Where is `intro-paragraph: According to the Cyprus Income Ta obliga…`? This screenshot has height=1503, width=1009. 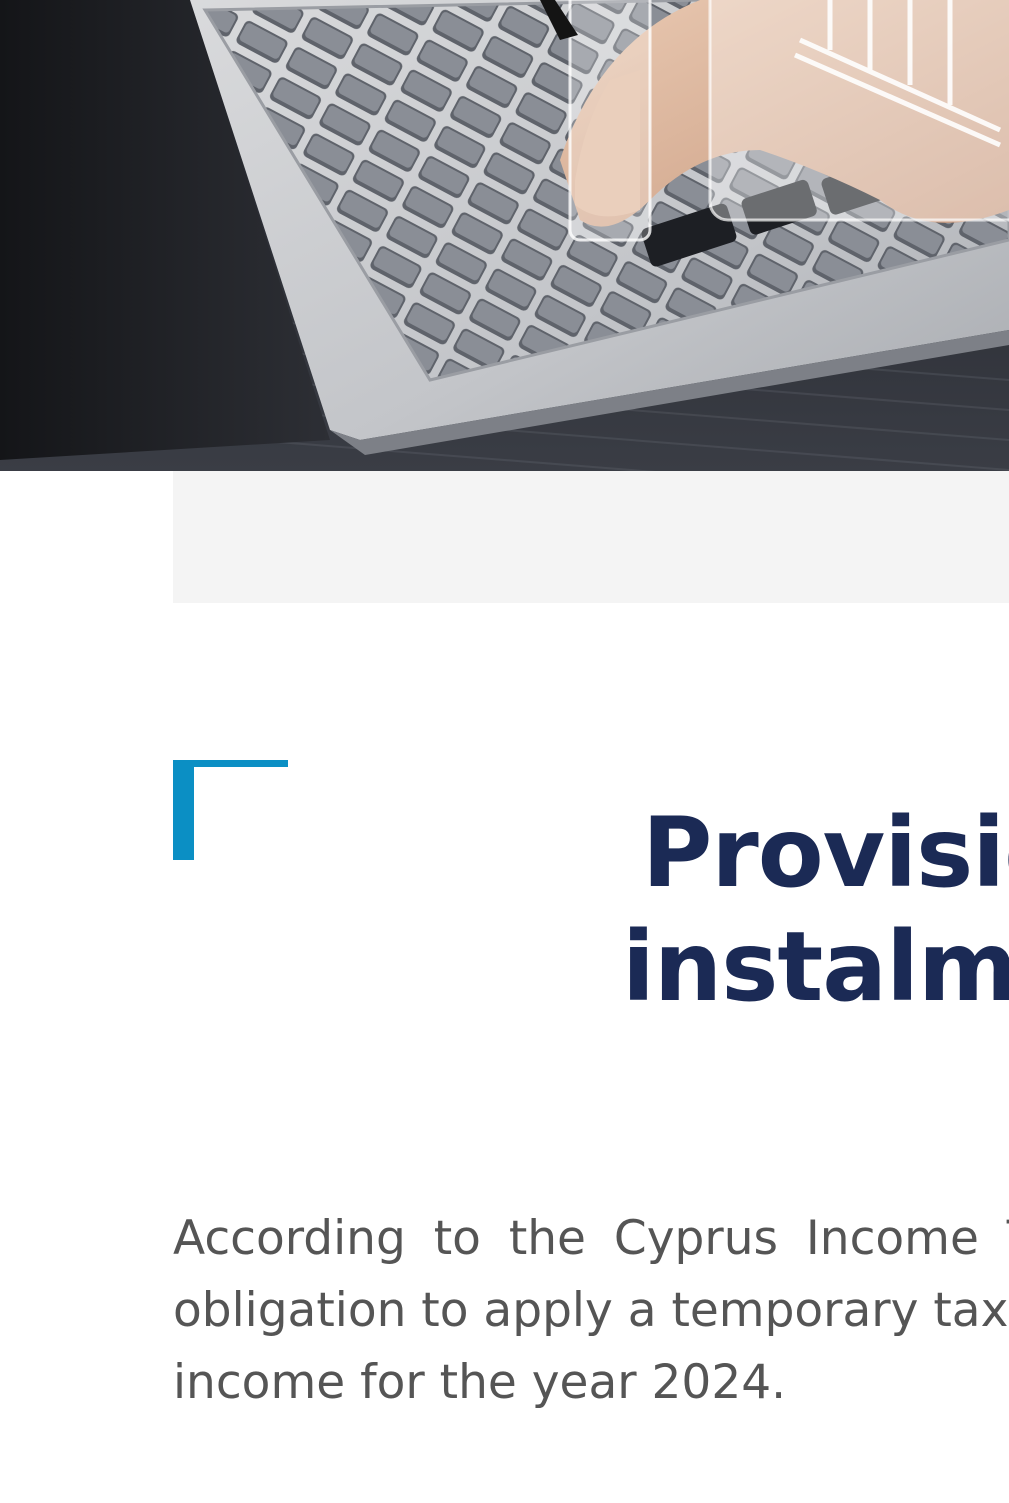 intro-paragraph: According to the Cyprus Income Ta obliga… is located at coordinates (591, 1311).